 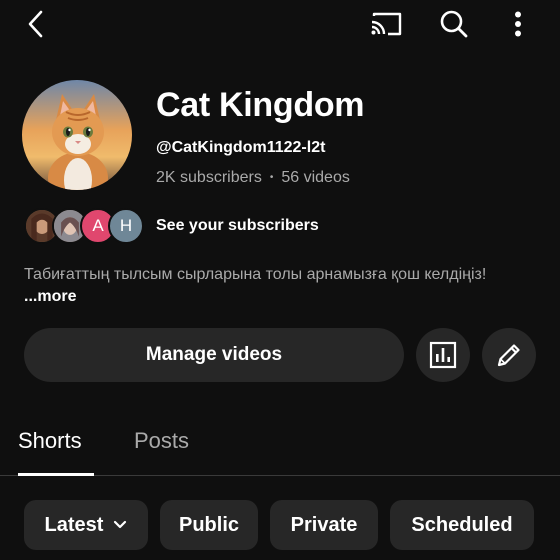 I want to click on see-subscribers-link: See your subscribers, so click(x=237, y=226).